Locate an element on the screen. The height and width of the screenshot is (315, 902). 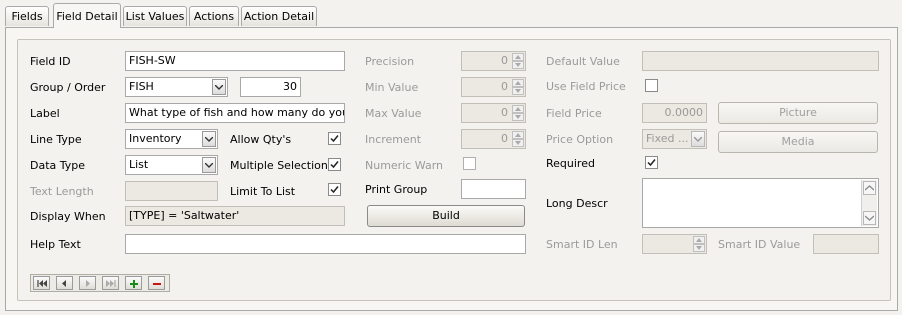
add-record-icon is located at coordinates (133, 283).